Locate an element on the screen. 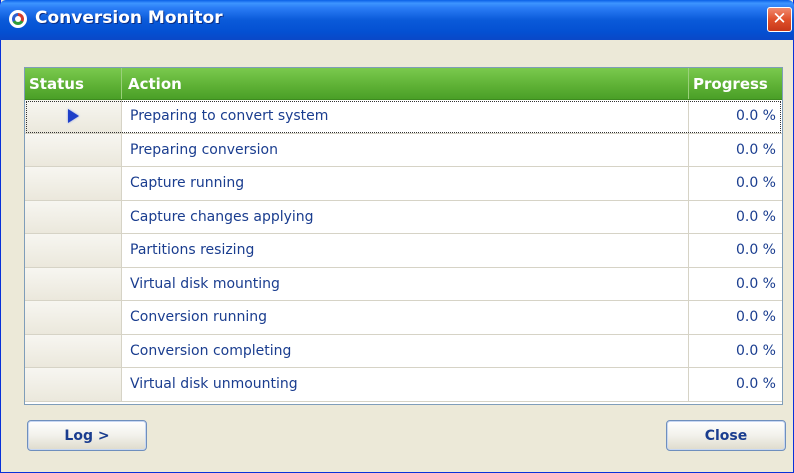 The height and width of the screenshot is (473, 794). table-header: Status Action Progress is located at coordinates (403, 84).